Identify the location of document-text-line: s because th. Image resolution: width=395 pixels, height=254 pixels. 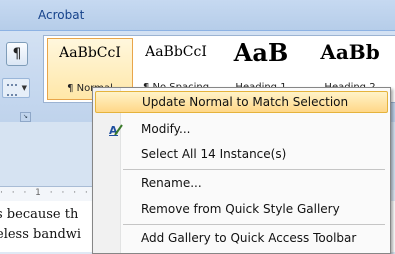
(39, 214).